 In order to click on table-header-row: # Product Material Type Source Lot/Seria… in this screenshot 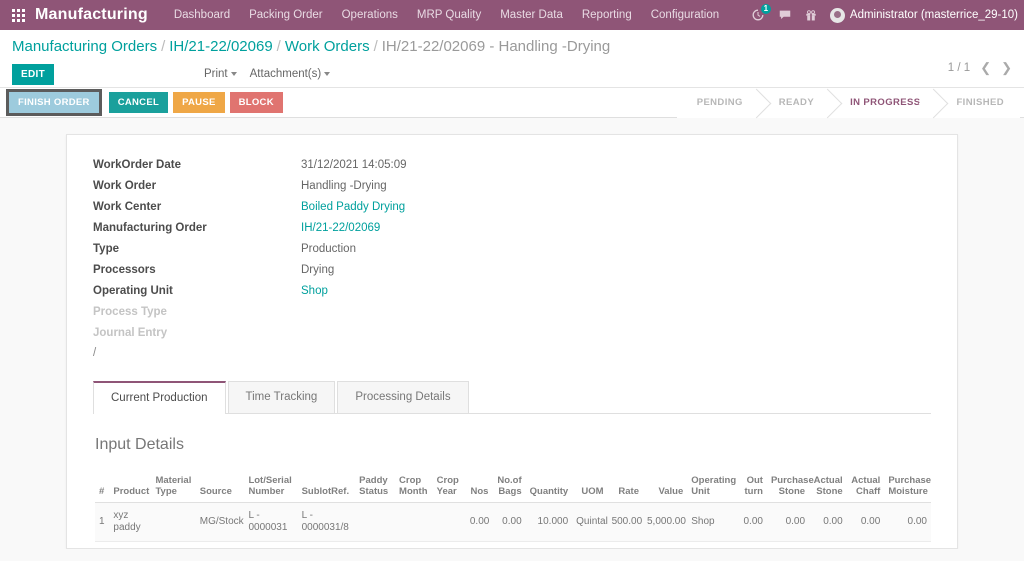, I will do `click(513, 486)`.